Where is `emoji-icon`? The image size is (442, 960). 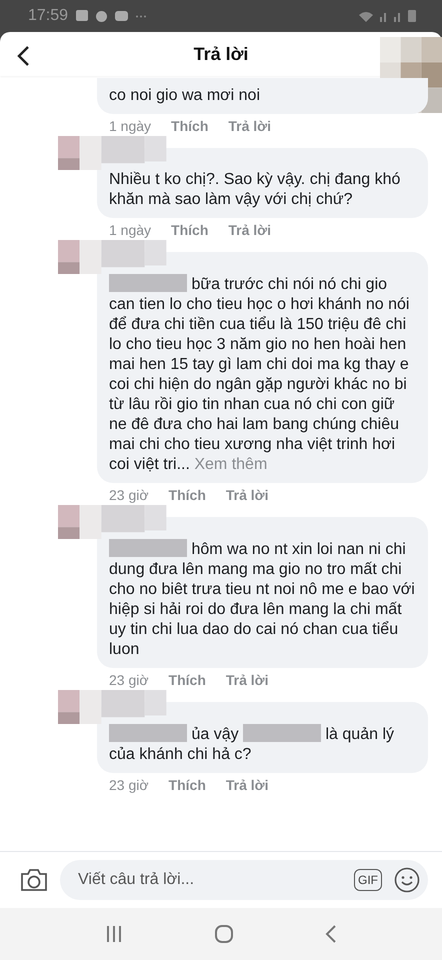 emoji-icon is located at coordinates (407, 880).